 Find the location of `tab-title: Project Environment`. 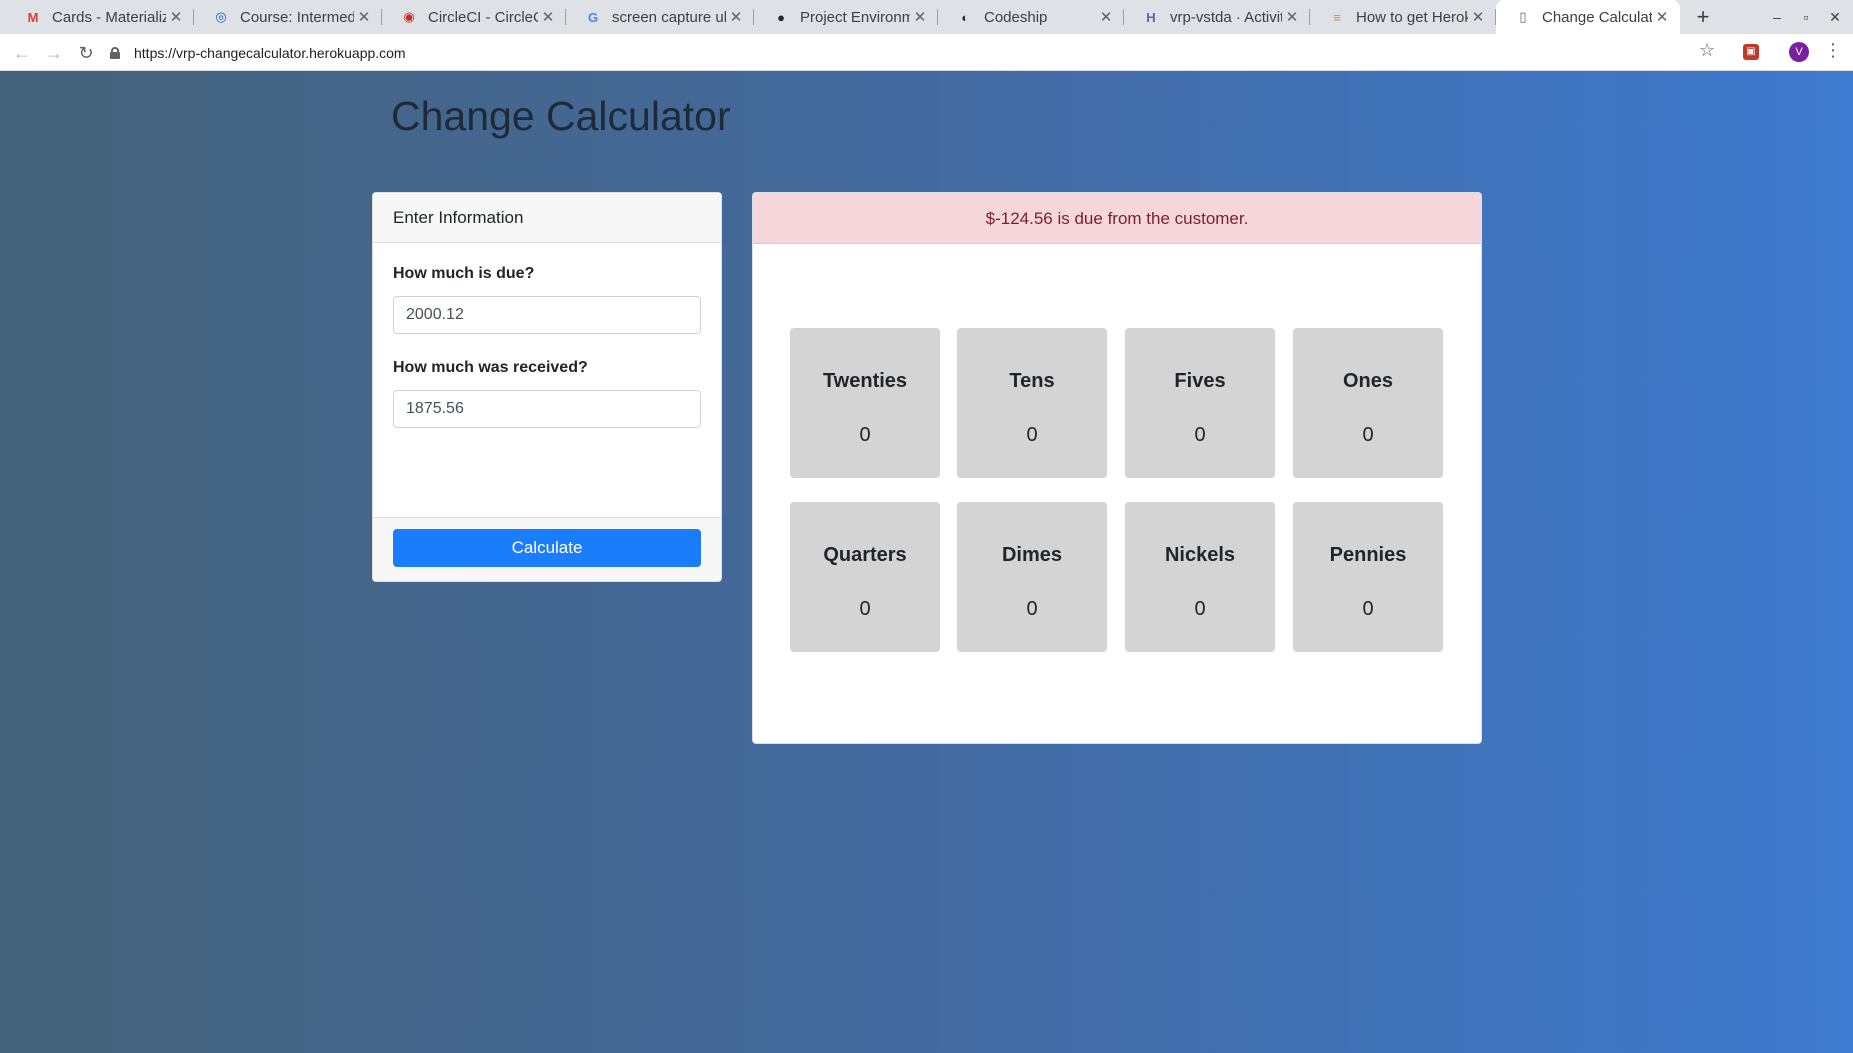

tab-title: Project Environment is located at coordinates (855, 17).